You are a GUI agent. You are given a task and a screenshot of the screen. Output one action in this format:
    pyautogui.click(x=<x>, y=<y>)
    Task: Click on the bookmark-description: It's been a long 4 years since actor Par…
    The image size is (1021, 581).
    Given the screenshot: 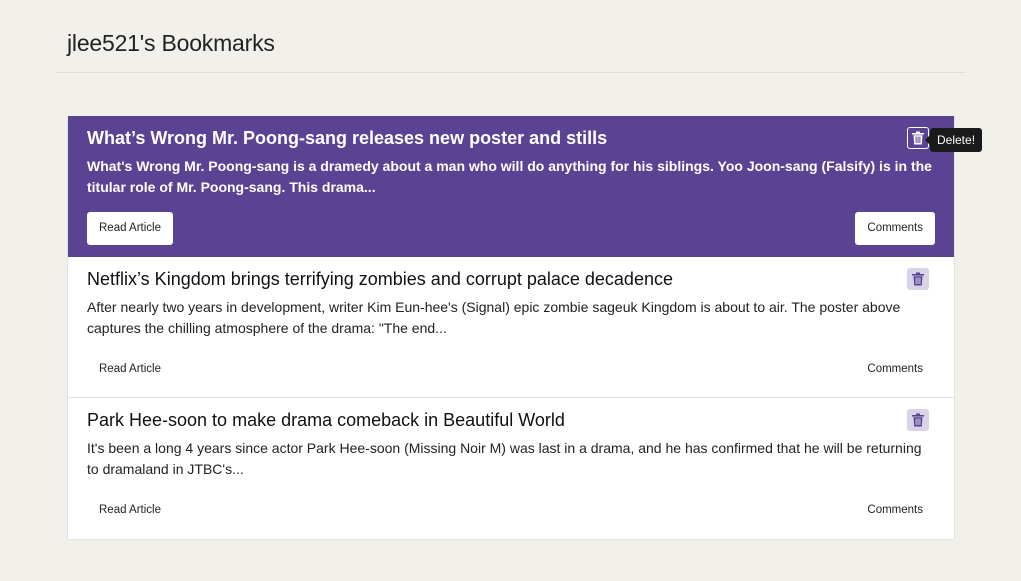 What is the action you would take?
    pyautogui.click(x=504, y=458)
    